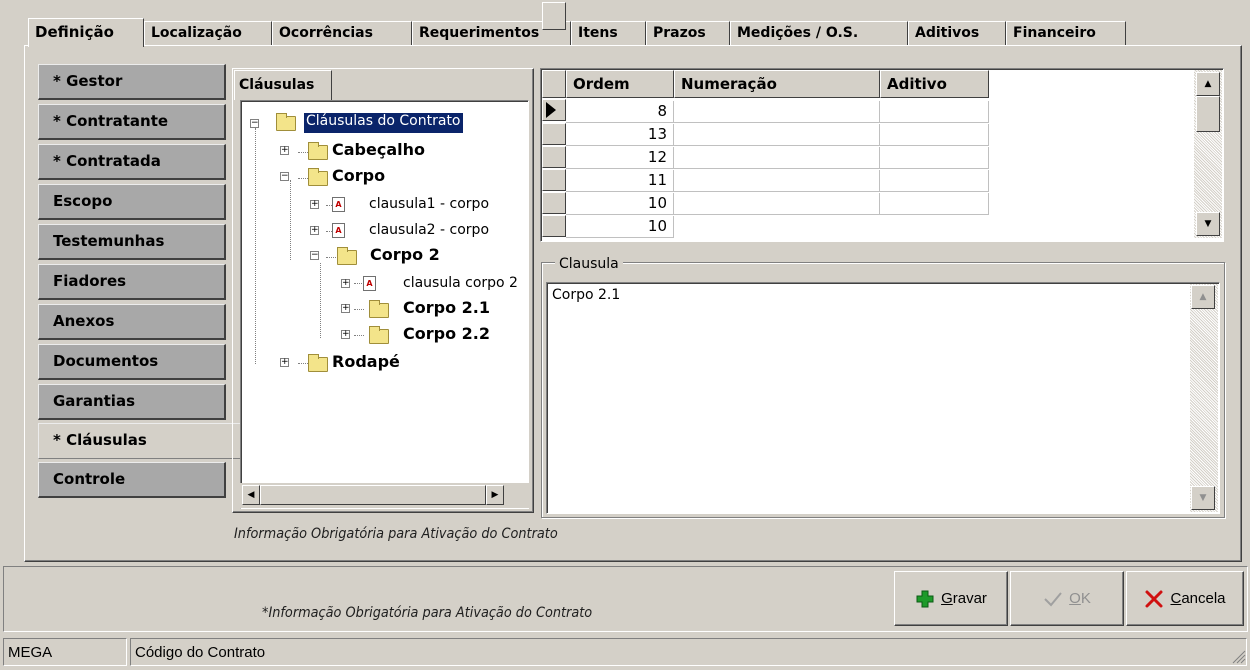  I want to click on column-header-numeracao: Numeração, so click(777, 84).